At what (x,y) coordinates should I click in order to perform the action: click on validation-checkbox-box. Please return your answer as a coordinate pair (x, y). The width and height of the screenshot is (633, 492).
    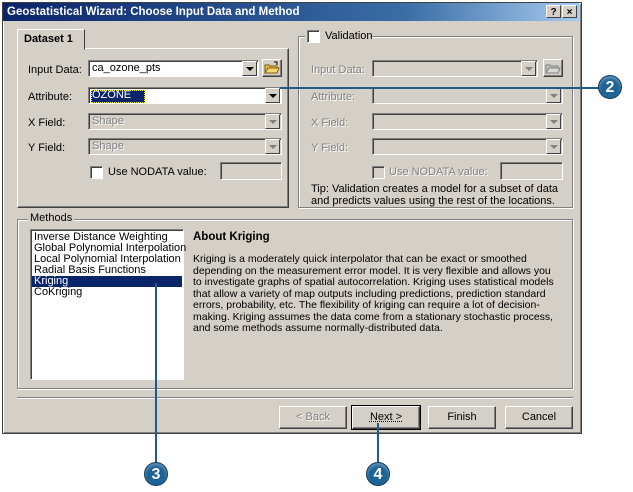
    Looking at the image, I should click on (313, 36).